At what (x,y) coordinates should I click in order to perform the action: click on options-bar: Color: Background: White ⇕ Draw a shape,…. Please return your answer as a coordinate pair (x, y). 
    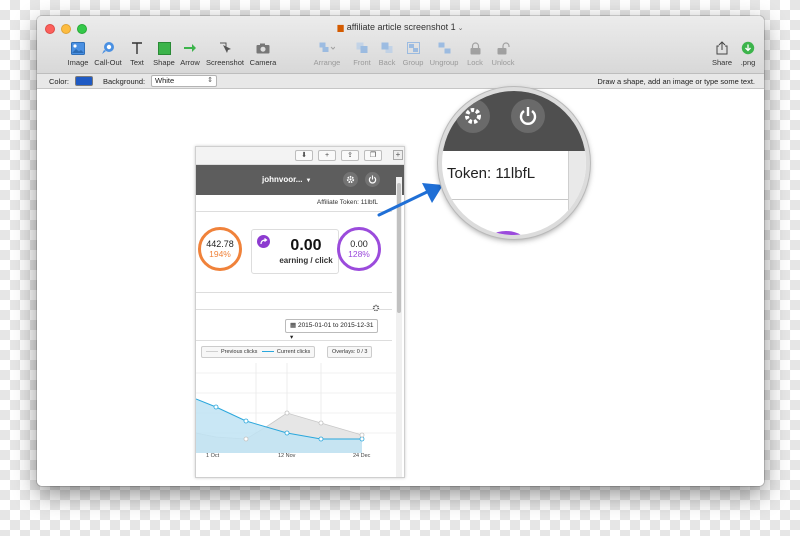
    Looking at the image, I should click on (400, 81).